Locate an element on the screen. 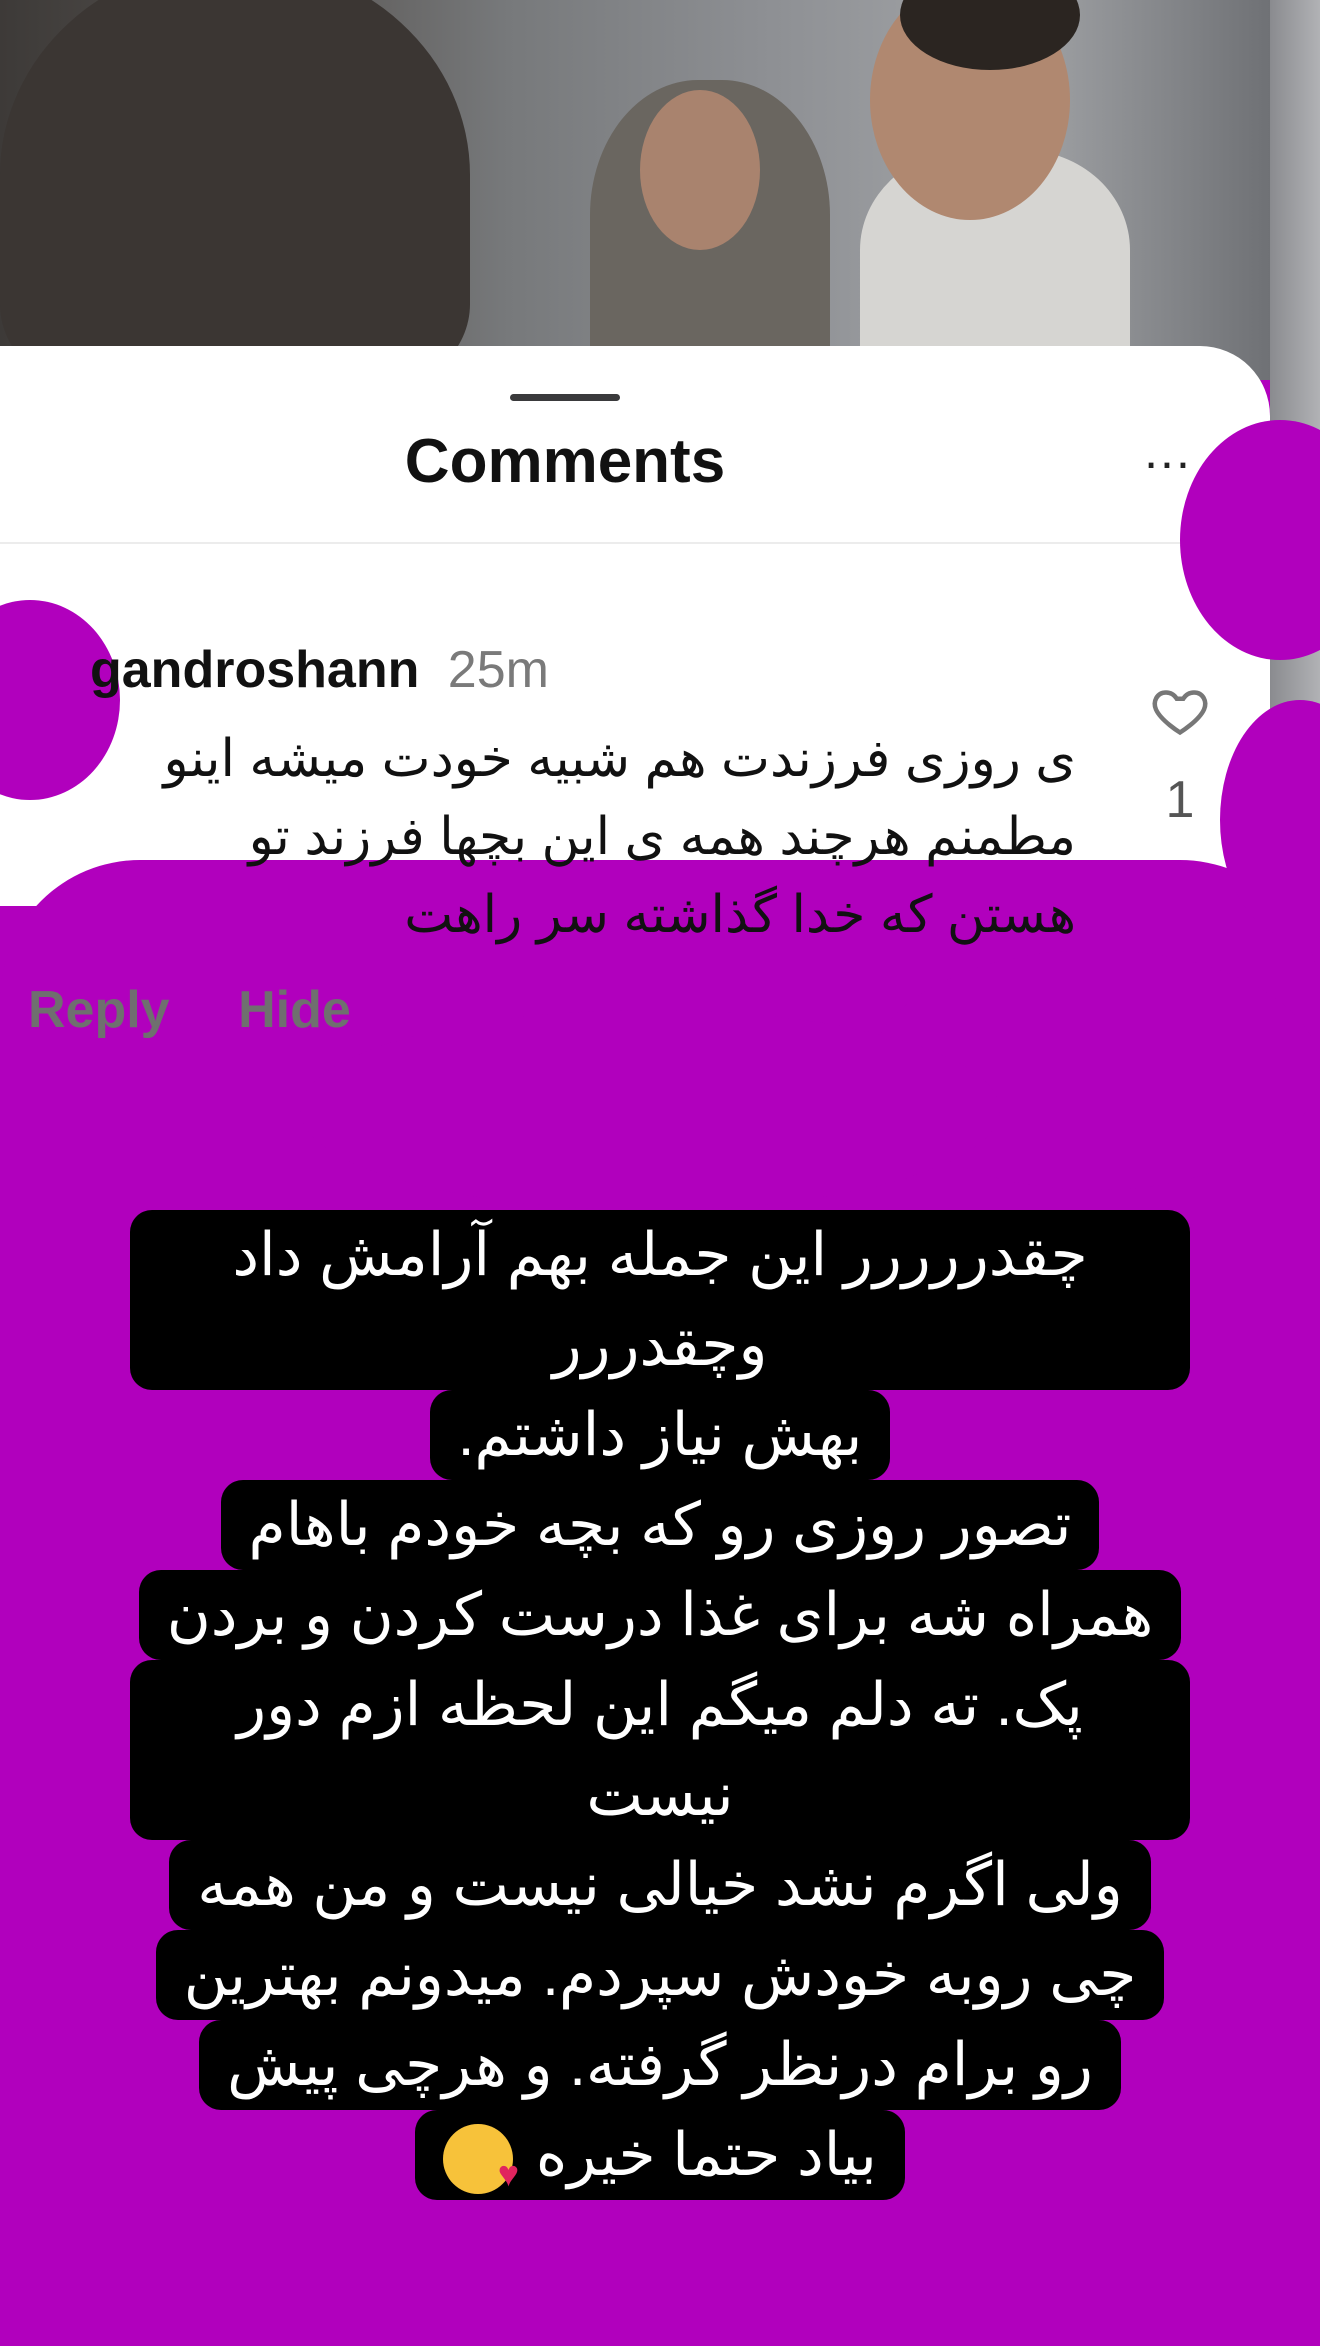 The height and width of the screenshot is (2346, 1320). heart-icon is located at coordinates (1180, 710).